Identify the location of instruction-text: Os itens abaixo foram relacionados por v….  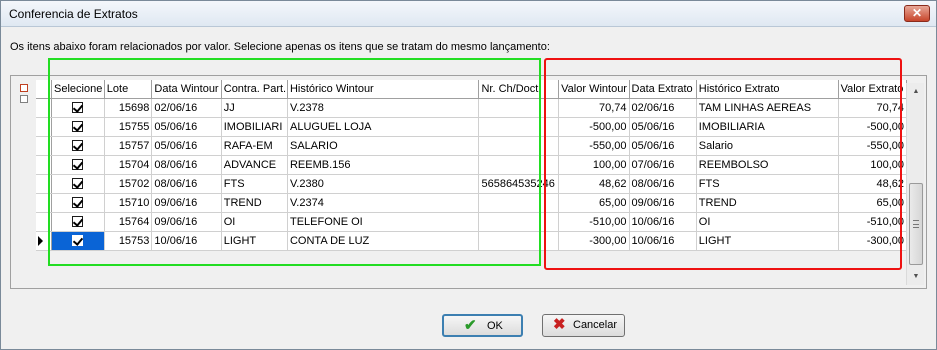
(280, 47).